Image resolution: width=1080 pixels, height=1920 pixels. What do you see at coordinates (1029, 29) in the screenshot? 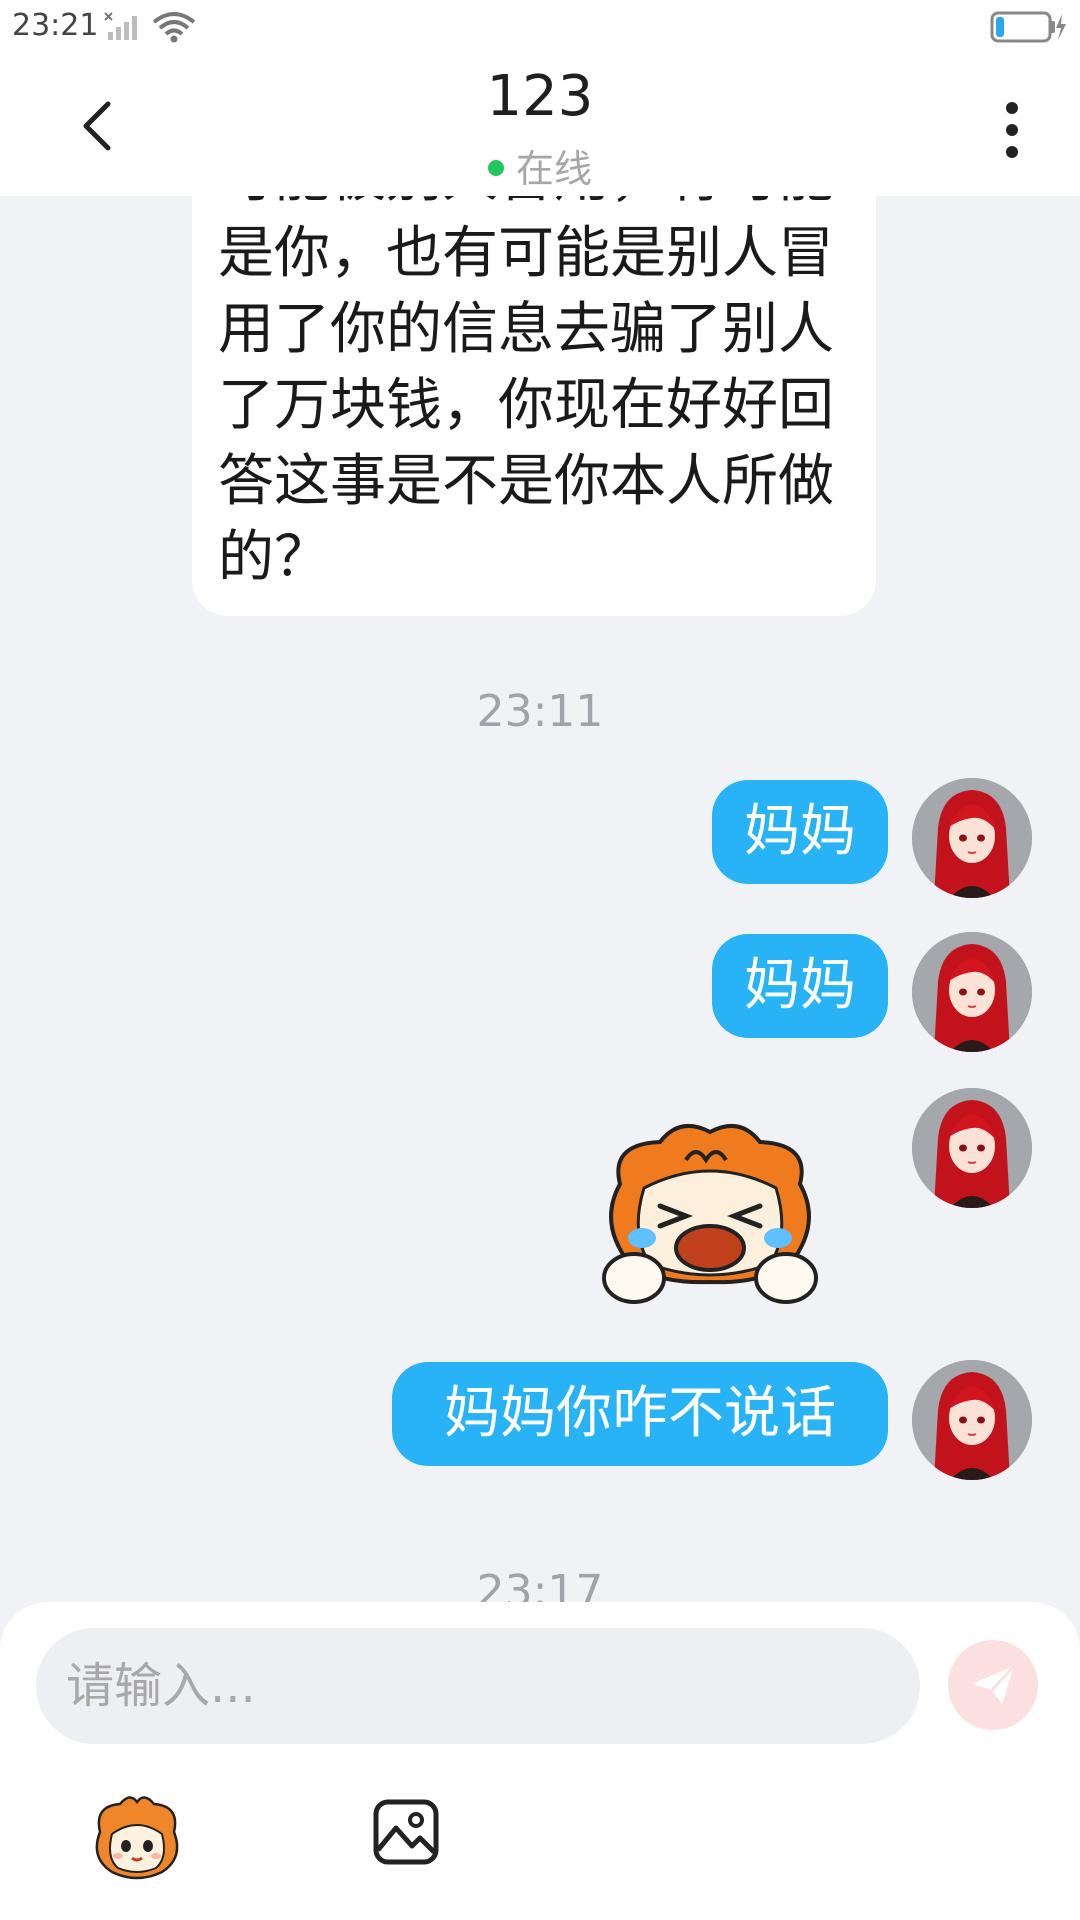
I see `battery-icon` at bounding box center [1029, 29].